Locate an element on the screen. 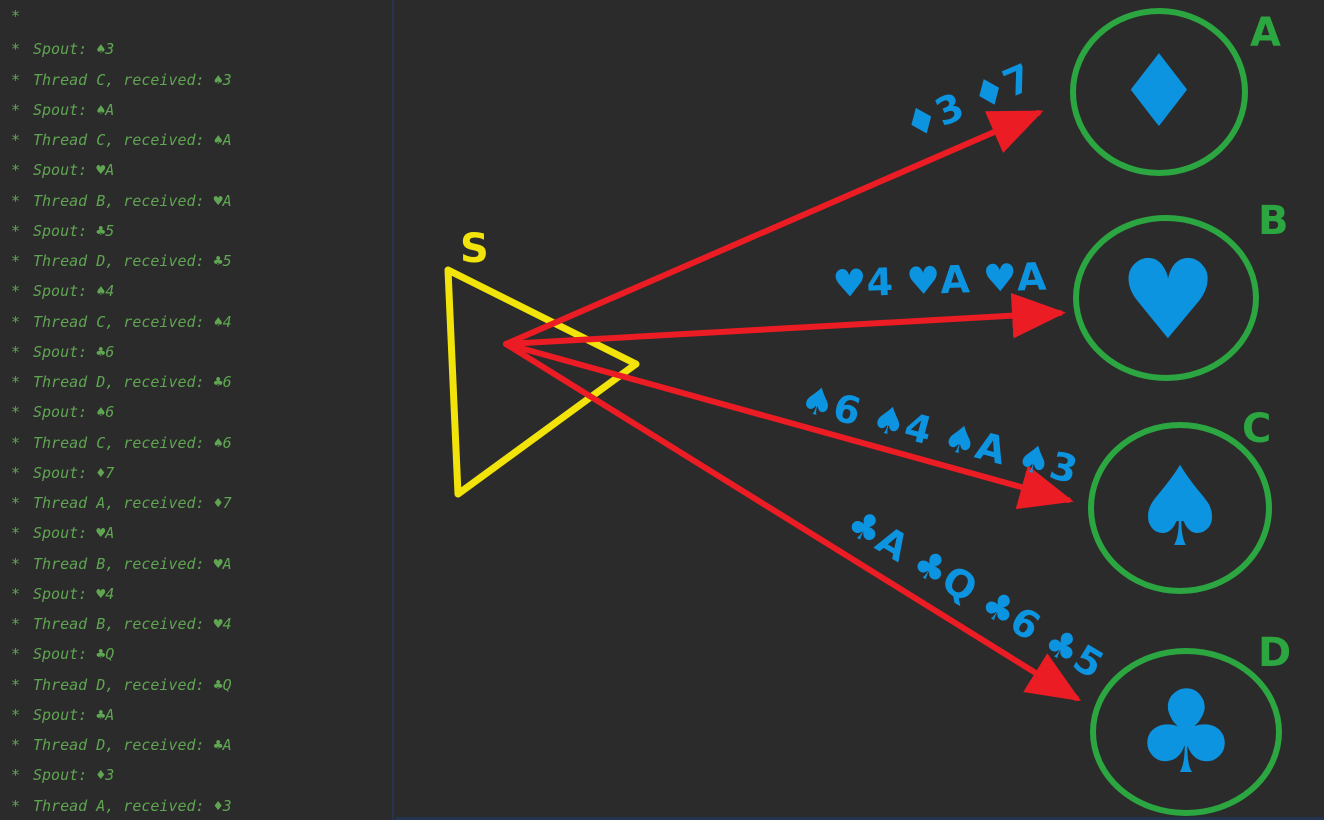 Image resolution: width=1324 pixels, height=820 pixels. log-message: Spout: ♣6 is located at coordinates (74, 351).